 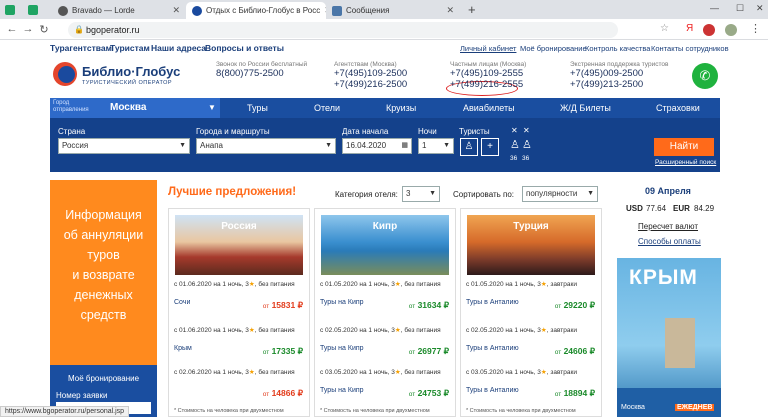 I want to click on menu-hotels: Отели, so click(x=327, y=108).